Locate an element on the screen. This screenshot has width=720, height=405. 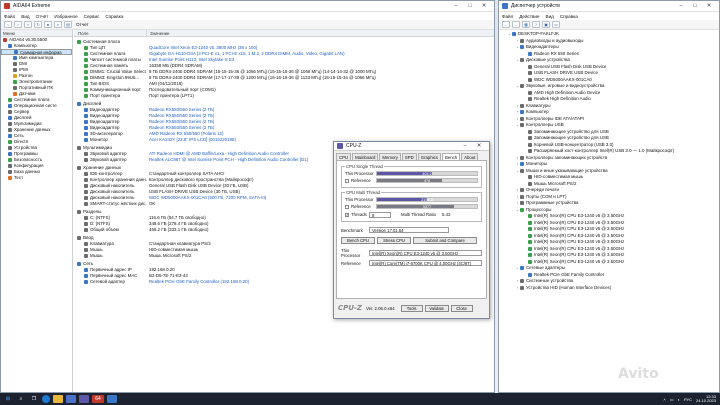
reference-label: Reference is located at coordinates (351, 263).